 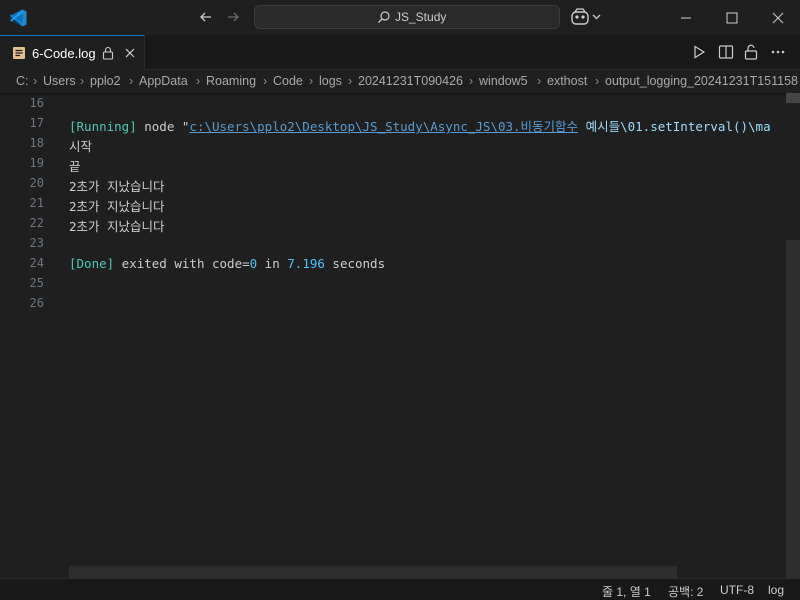 I want to click on code-token: 시작, so click(x=81, y=146).